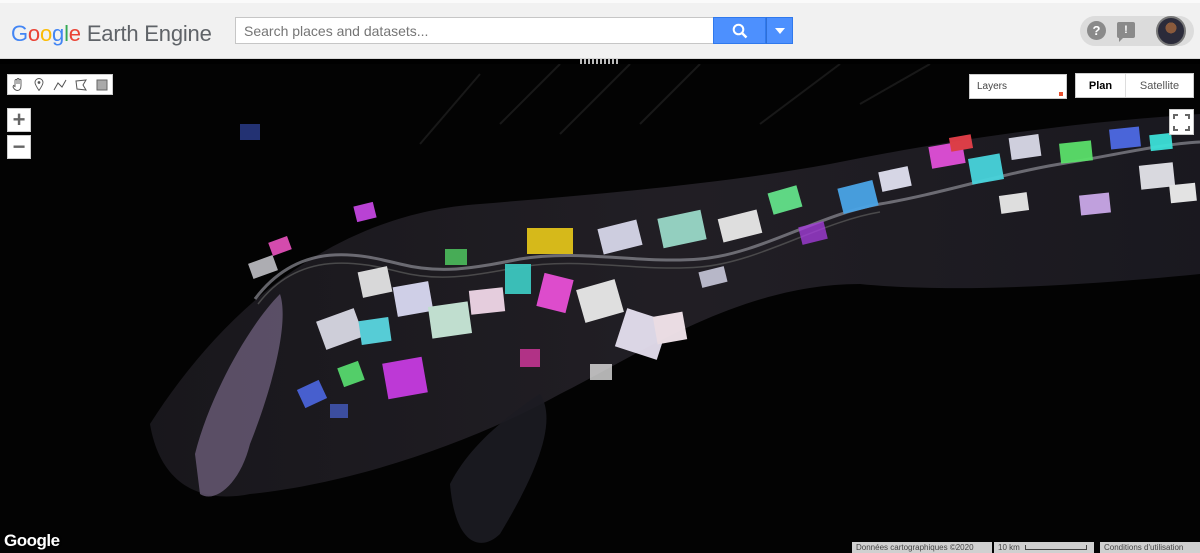  I want to click on scale-label: 10 km, so click(1009, 547).